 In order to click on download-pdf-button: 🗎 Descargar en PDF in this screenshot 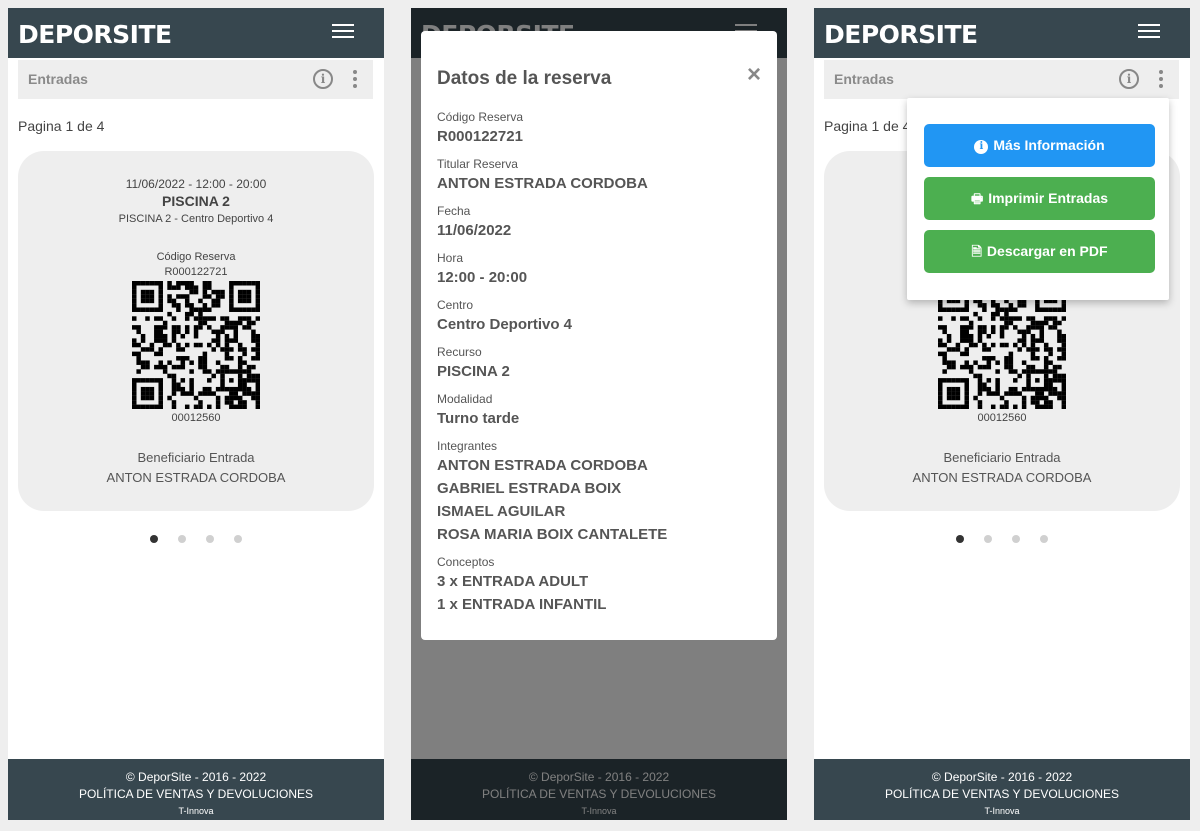, I will do `click(1039, 251)`.